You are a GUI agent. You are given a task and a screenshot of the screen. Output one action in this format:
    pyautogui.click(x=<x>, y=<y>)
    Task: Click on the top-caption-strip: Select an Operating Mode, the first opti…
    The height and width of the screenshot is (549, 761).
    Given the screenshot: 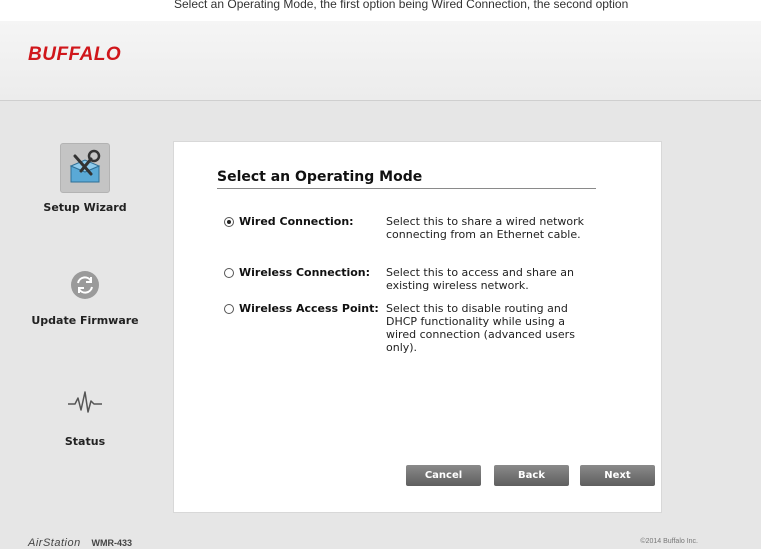 What is the action you would take?
    pyautogui.click(x=380, y=10)
    